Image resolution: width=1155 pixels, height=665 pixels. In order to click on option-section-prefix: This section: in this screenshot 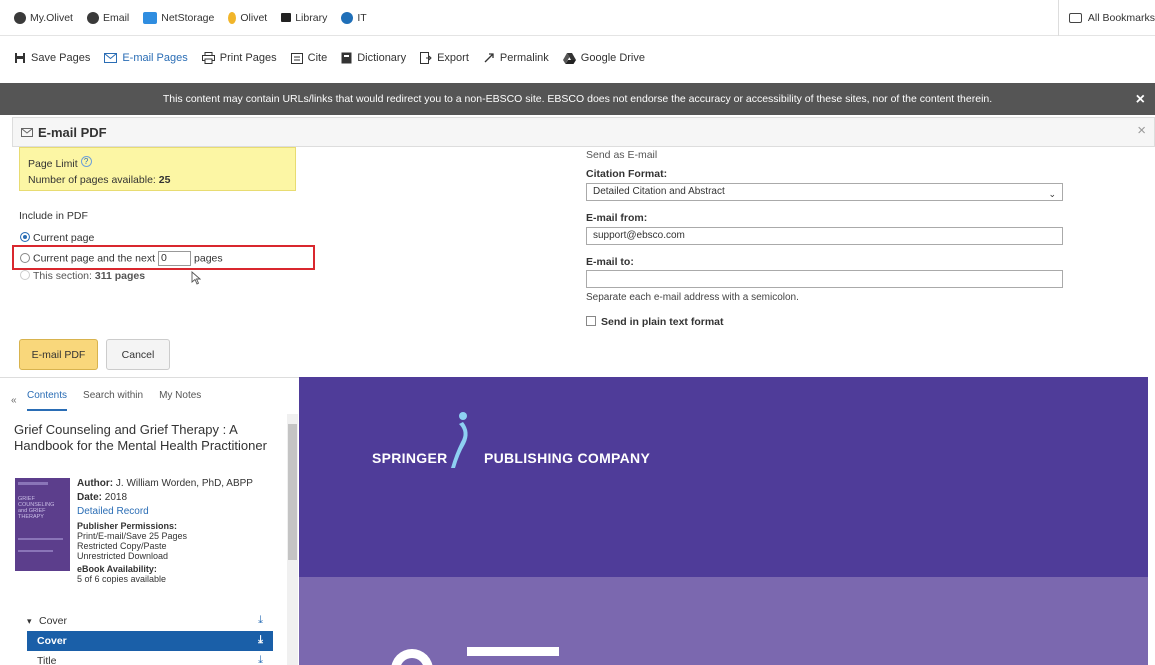, I will do `click(62, 276)`.